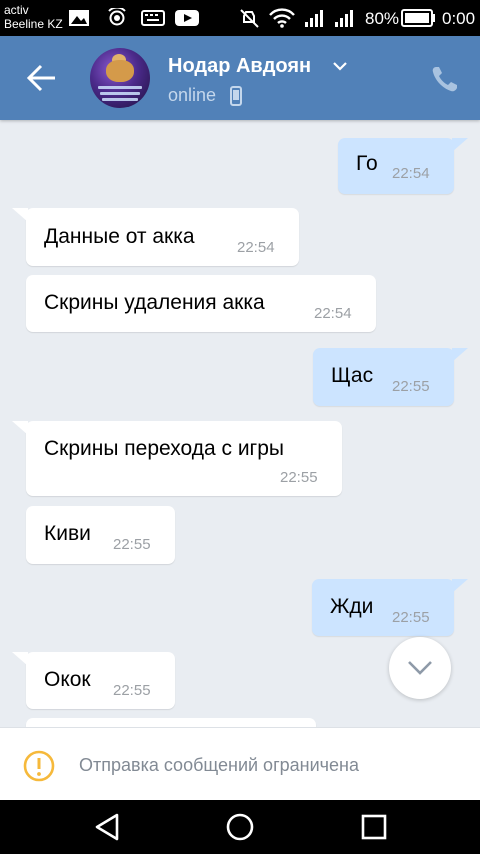 Image resolution: width=480 pixels, height=854 pixels. Describe the element at coordinates (67, 533) in the screenshot. I see `message-text: Киви` at that location.